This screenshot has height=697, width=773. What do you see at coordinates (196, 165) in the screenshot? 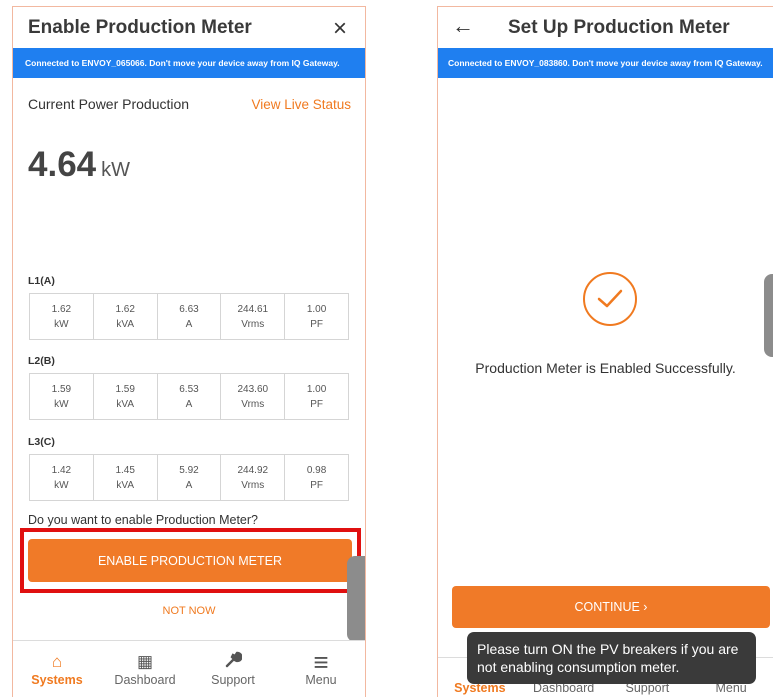
I see `power-value: 4.64 kW` at bounding box center [196, 165].